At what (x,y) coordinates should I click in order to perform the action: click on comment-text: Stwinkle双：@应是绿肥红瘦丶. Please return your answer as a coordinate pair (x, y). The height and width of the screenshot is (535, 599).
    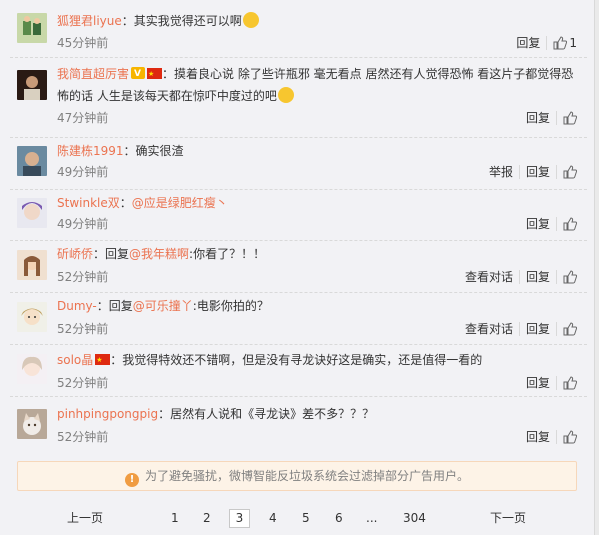
    Looking at the image, I should click on (319, 203).